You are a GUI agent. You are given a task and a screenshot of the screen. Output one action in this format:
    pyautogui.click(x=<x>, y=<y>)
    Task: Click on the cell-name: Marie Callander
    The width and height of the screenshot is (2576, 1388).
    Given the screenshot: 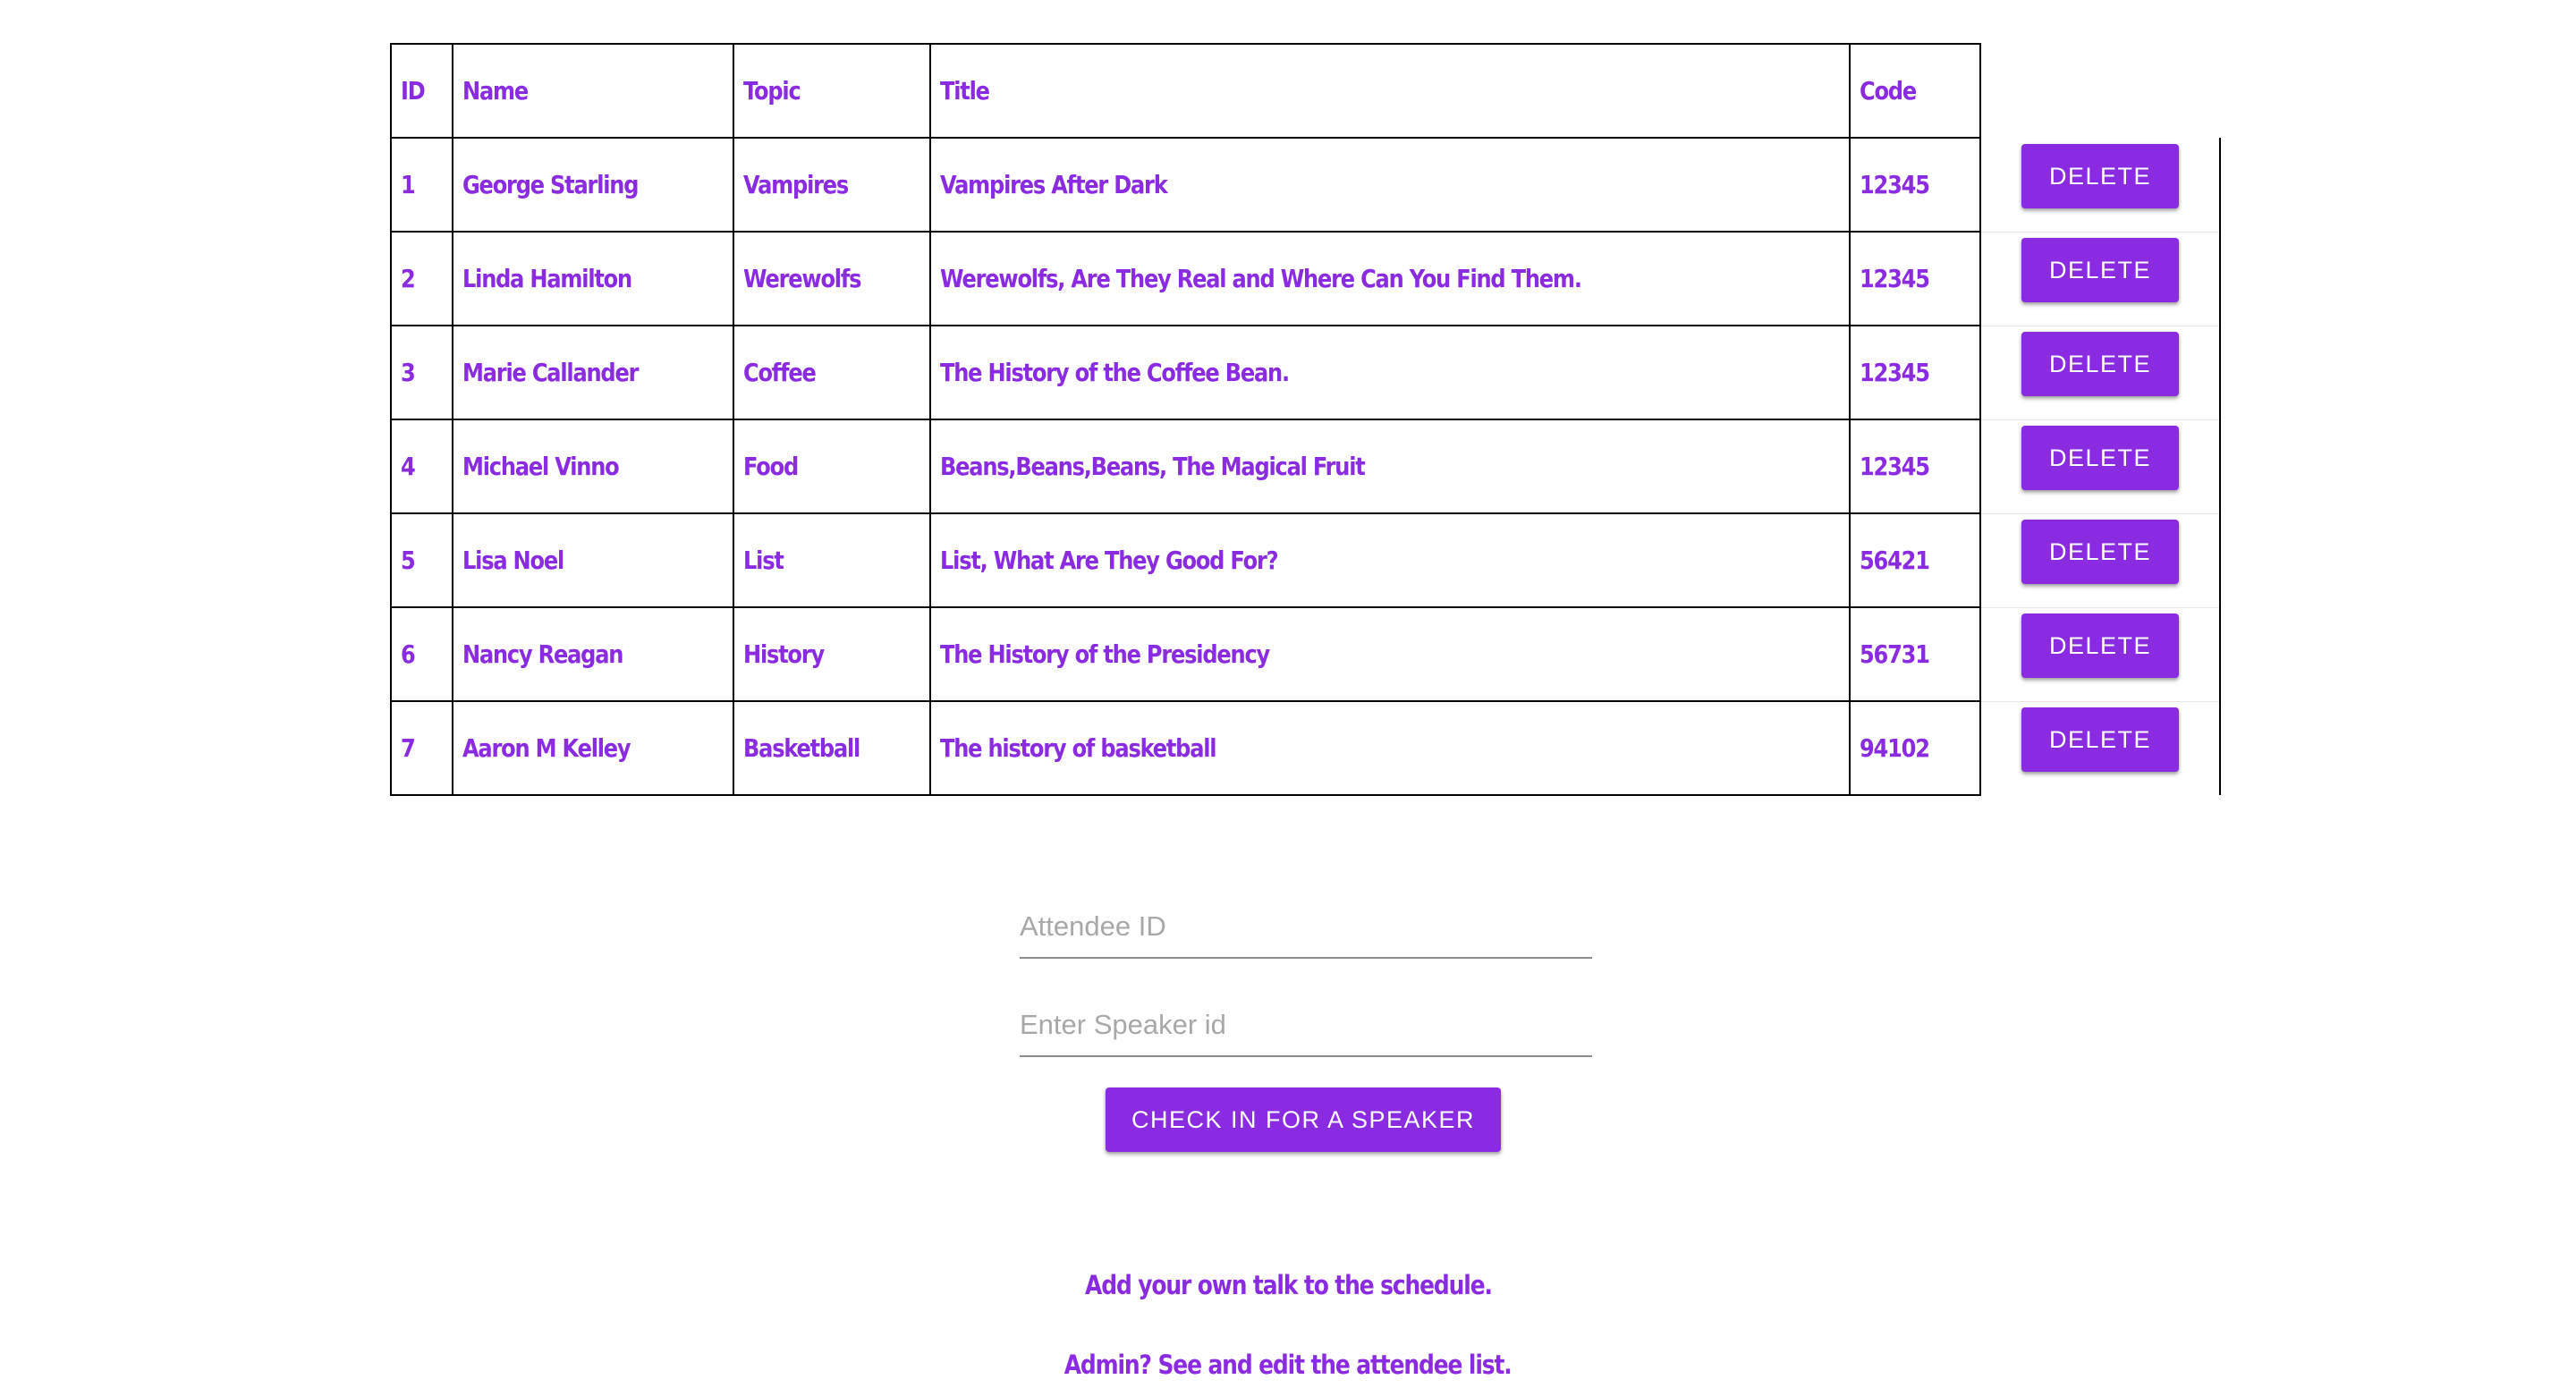 What is the action you would take?
    pyautogui.click(x=593, y=372)
    